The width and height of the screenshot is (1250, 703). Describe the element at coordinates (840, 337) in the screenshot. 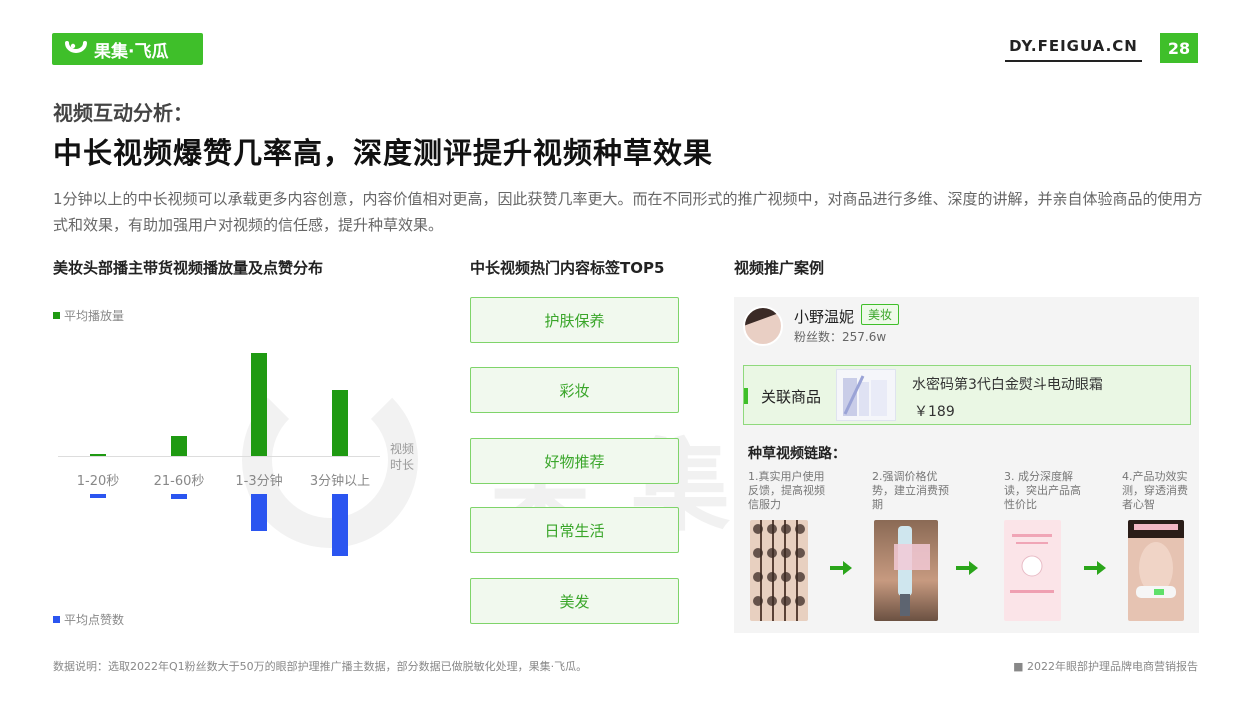

I see `fan-count: 粉丝数：257.6w` at that location.